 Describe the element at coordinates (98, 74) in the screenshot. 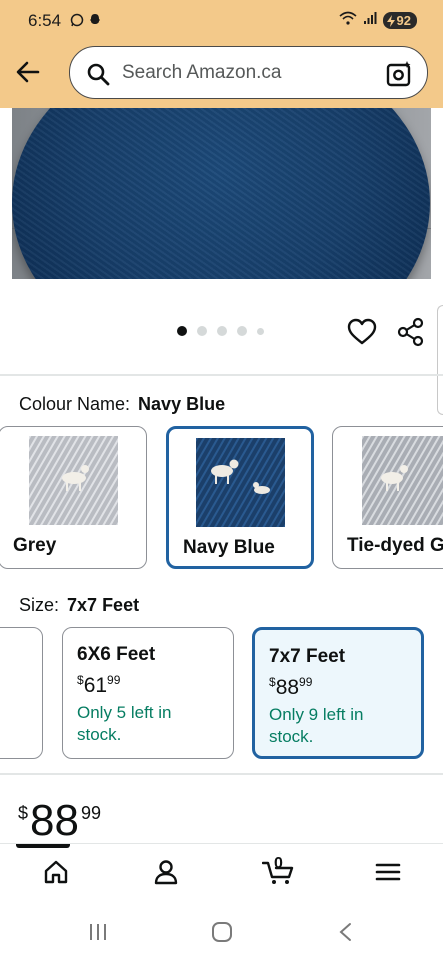

I see `search-icon` at that location.